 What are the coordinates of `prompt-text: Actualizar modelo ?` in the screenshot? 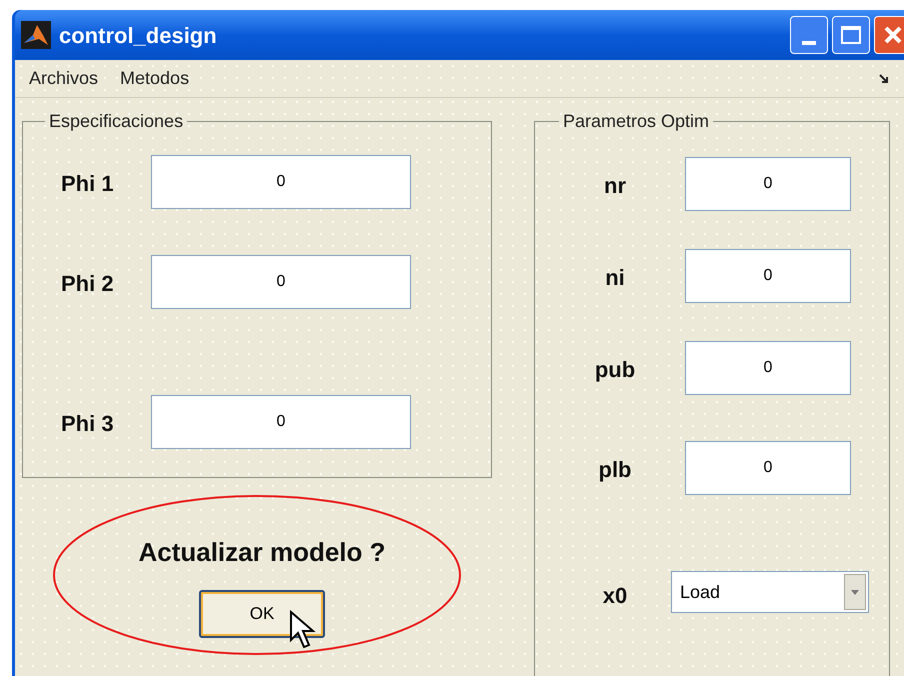 It's located at (262, 552).